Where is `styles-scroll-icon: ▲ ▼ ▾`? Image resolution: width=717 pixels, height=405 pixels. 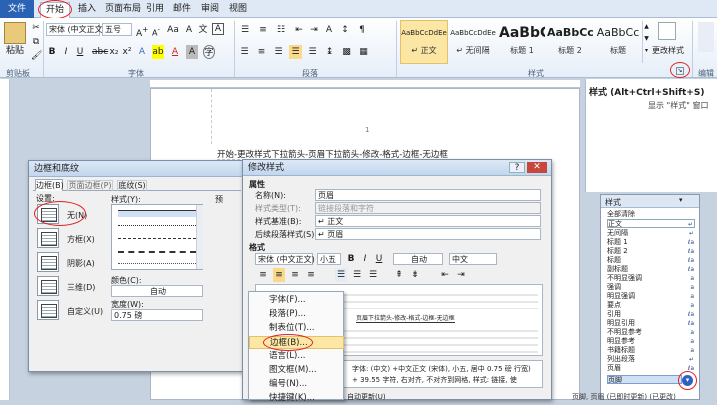
styles-scroll-icon: ▲ ▼ ▾ is located at coordinates (646, 42).